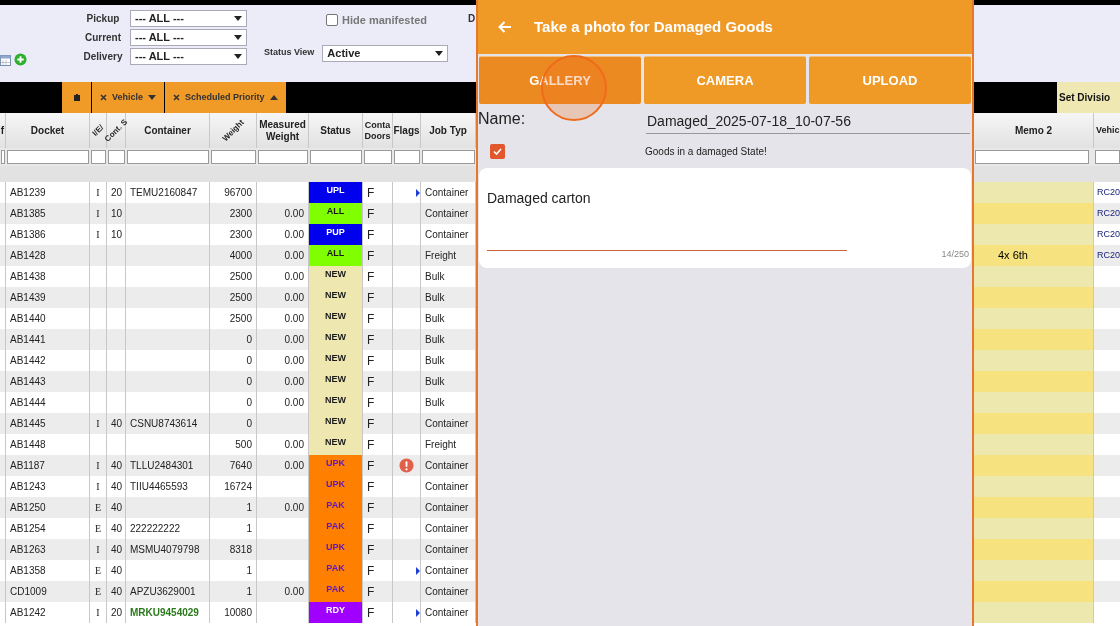 The height and width of the screenshot is (626, 1120). I want to click on table-row: AB1439 2500 0.00 NEW F Bulk, so click(238, 297).